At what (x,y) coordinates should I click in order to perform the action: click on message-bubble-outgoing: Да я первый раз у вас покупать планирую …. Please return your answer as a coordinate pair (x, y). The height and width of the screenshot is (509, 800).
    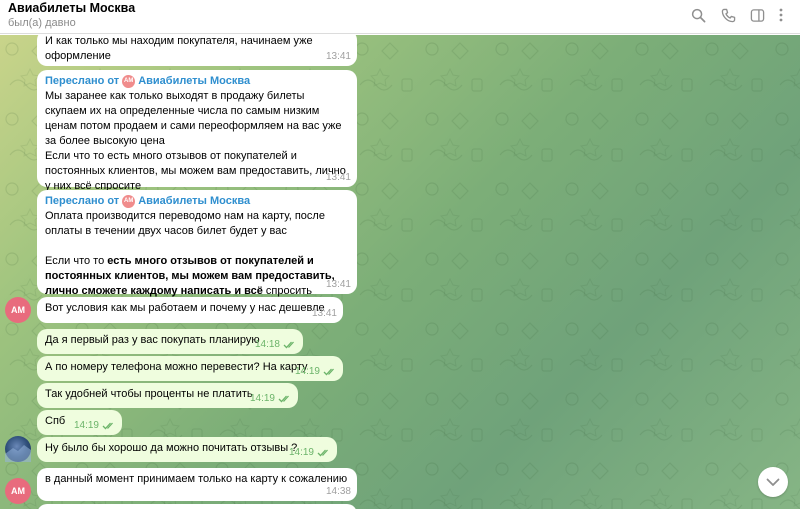
    Looking at the image, I should click on (170, 341).